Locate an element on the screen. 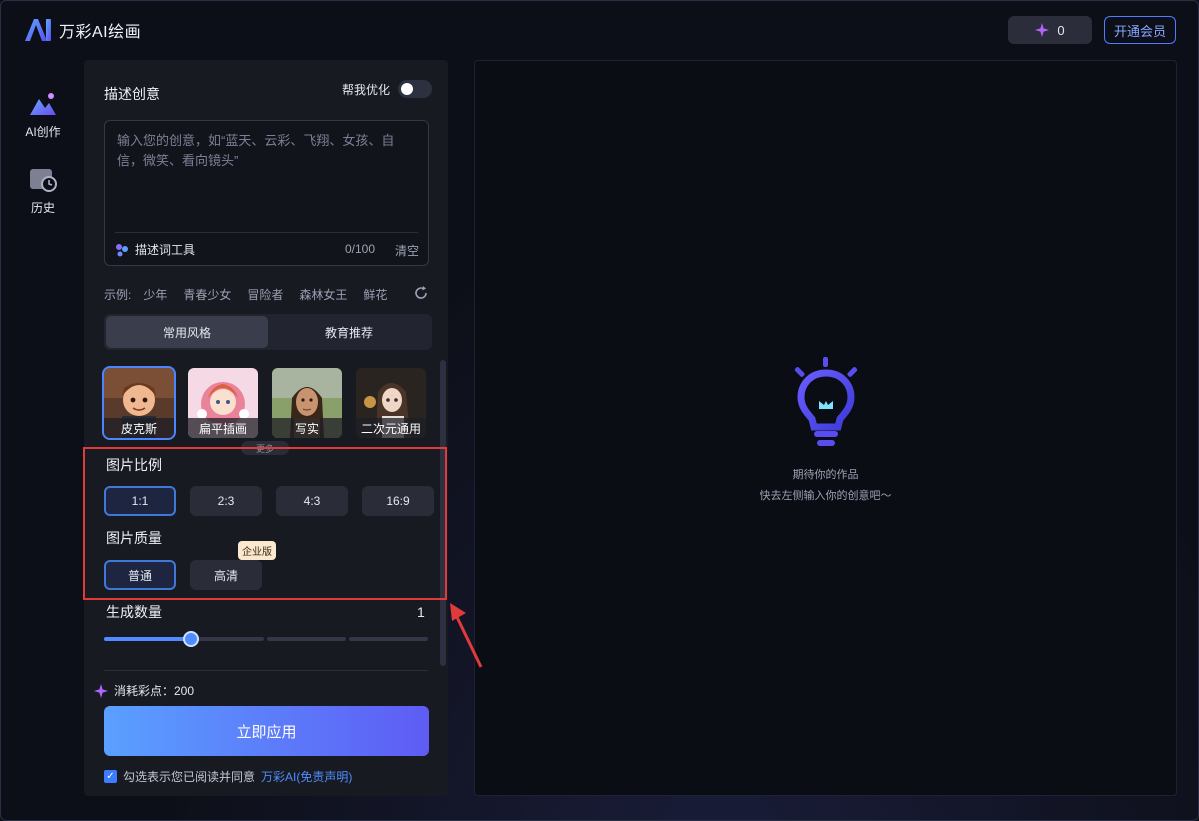  style-card-pixar: 皮克斯 is located at coordinates (139, 403).